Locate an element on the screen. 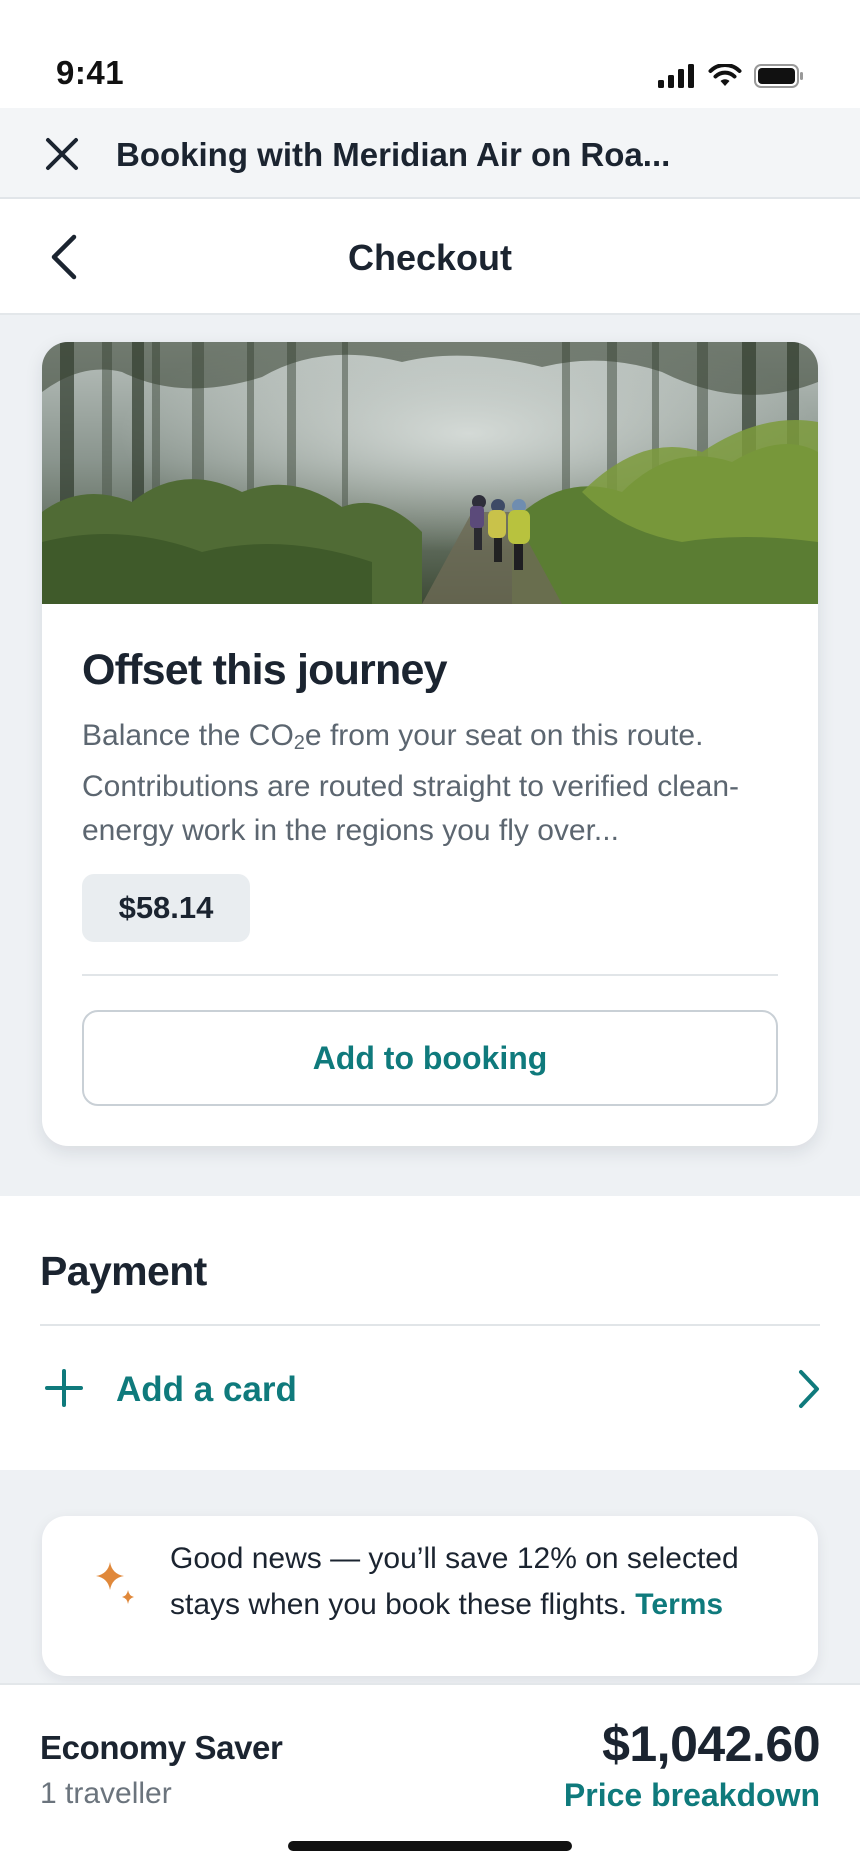 This screenshot has height=1864, width=860. cellular-signal-icon is located at coordinates (676, 76).